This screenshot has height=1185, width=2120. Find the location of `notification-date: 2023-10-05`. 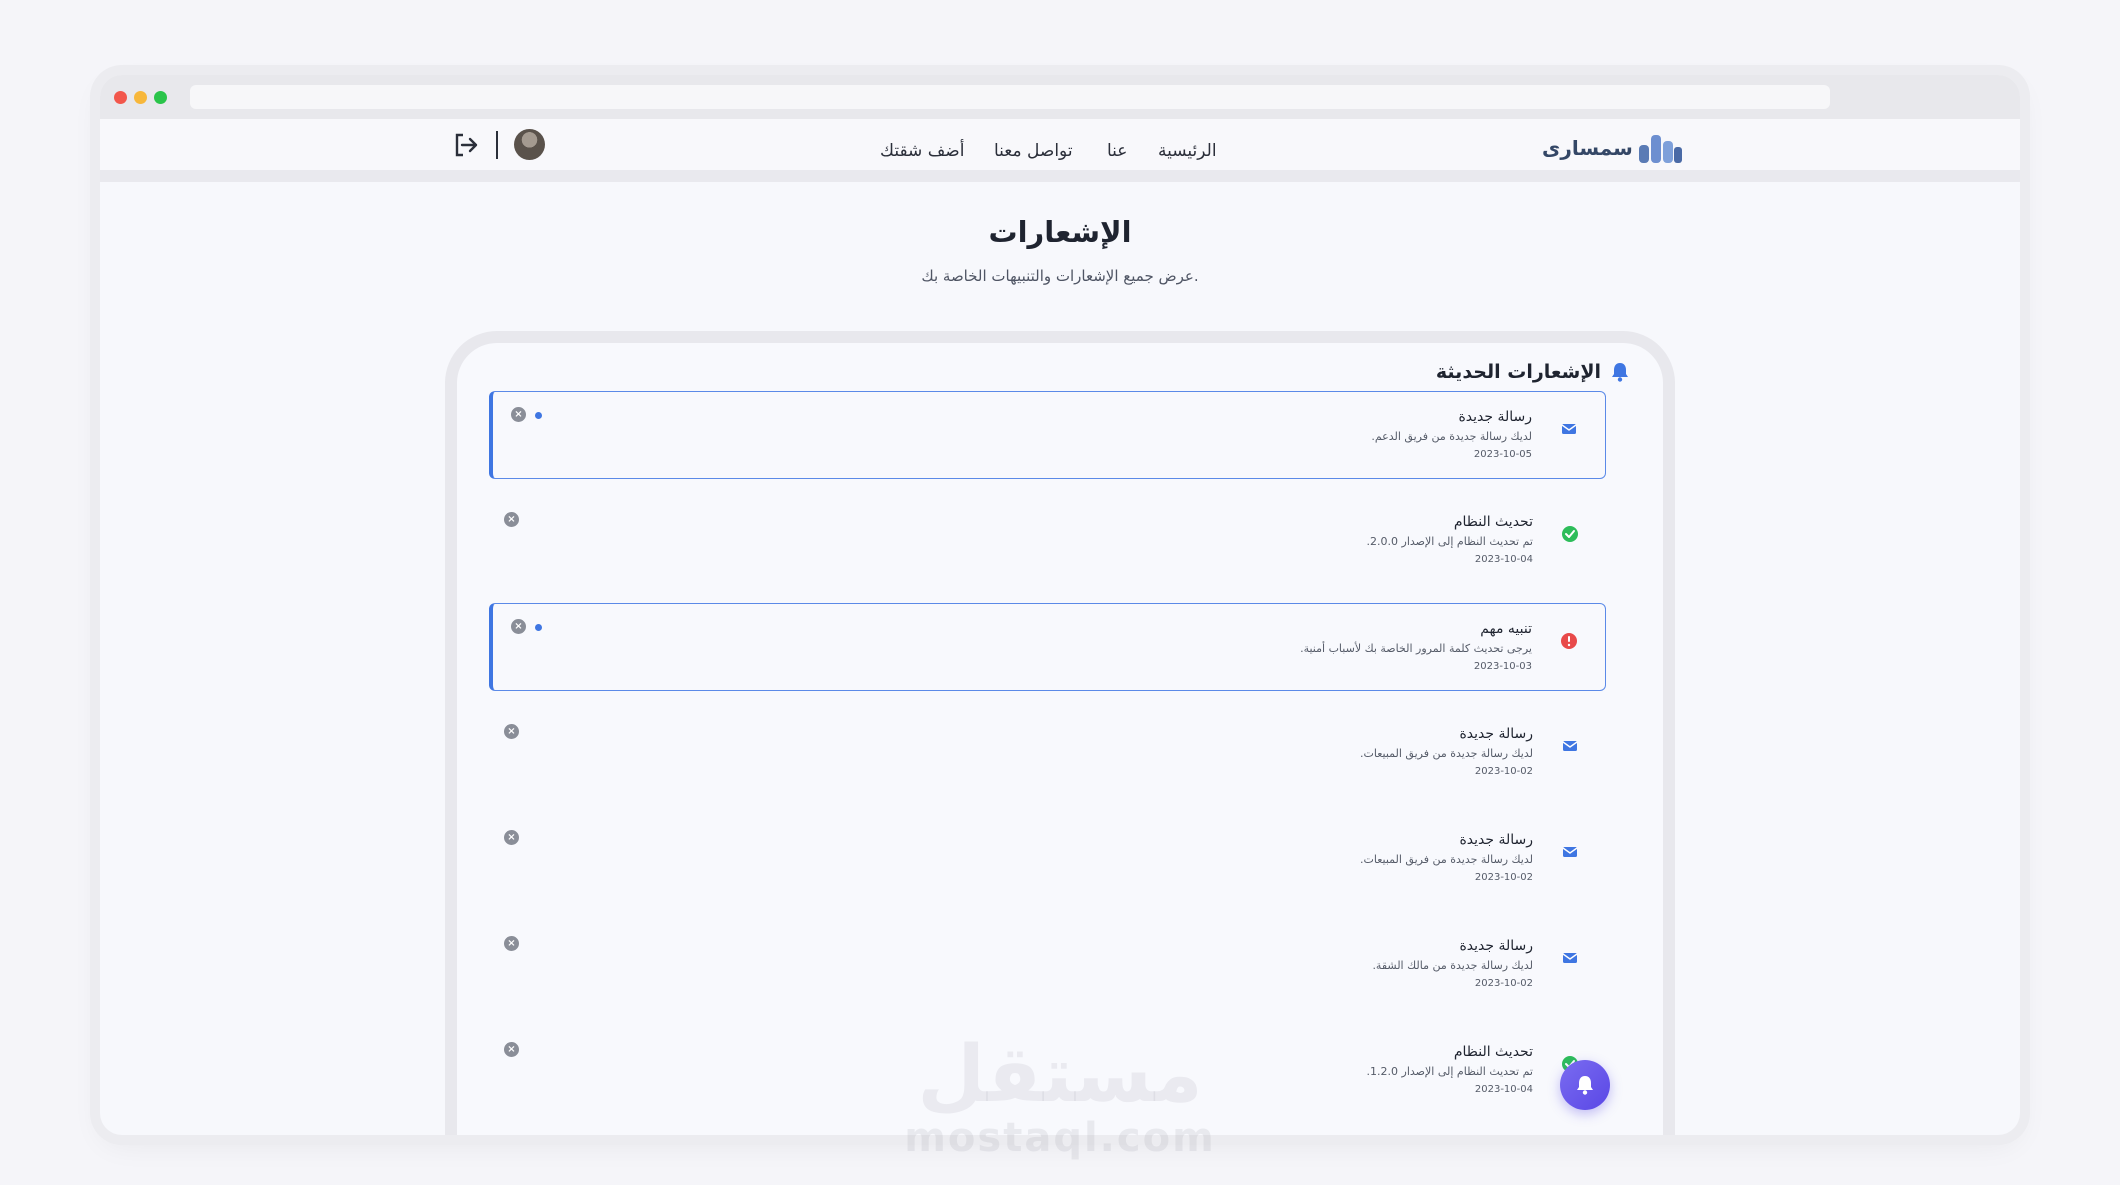

notification-date: 2023-10-05 is located at coordinates (1502, 454).